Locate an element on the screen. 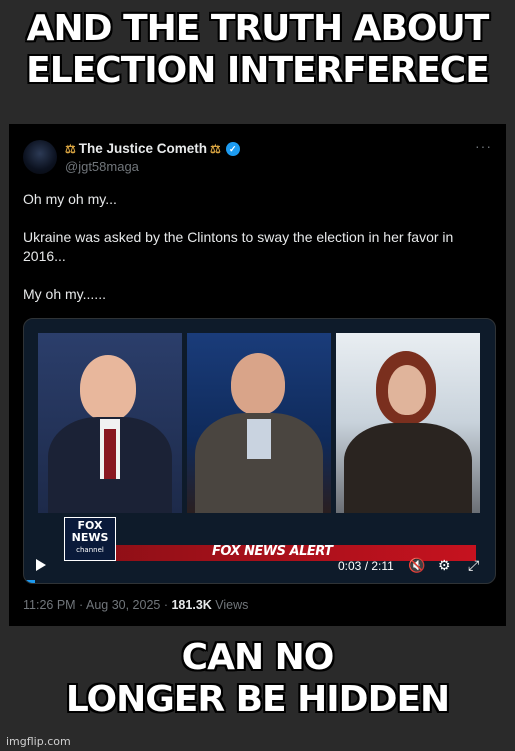 The width and height of the screenshot is (515, 751). tweet-meta: 11:26 PM · Aug 30, 2025 · 181.3K Views is located at coordinates (135, 605).